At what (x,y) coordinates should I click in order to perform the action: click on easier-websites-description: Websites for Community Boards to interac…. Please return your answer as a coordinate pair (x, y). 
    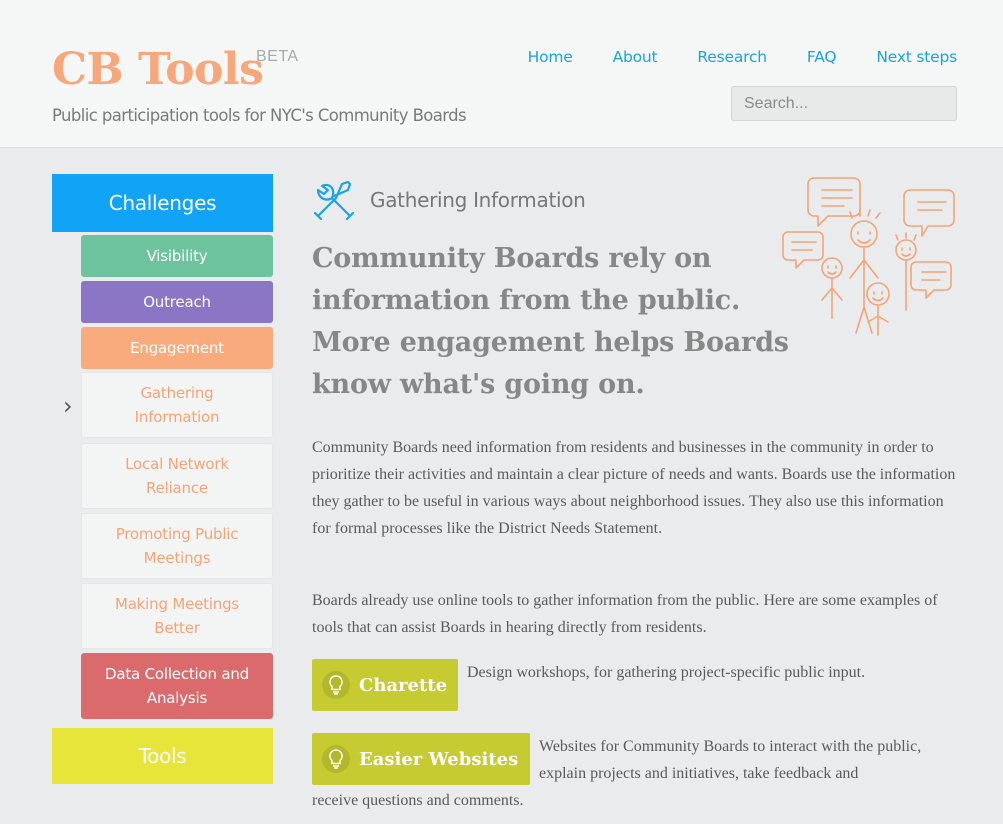
    Looking at the image, I should click on (730, 760).